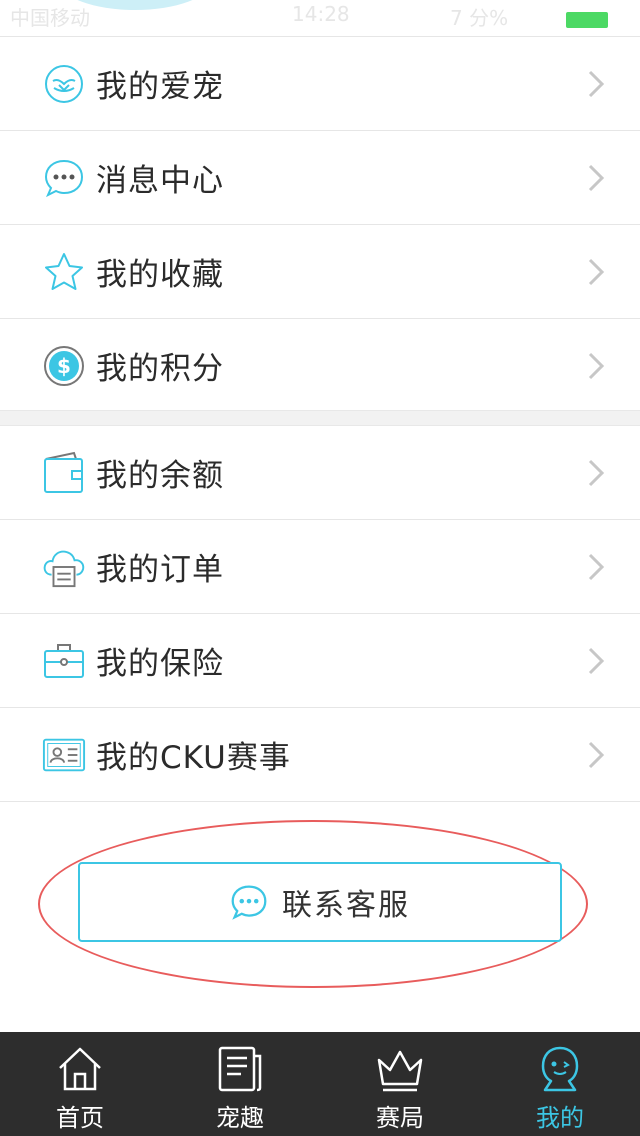  I want to click on home-icon, so click(80, 1069).